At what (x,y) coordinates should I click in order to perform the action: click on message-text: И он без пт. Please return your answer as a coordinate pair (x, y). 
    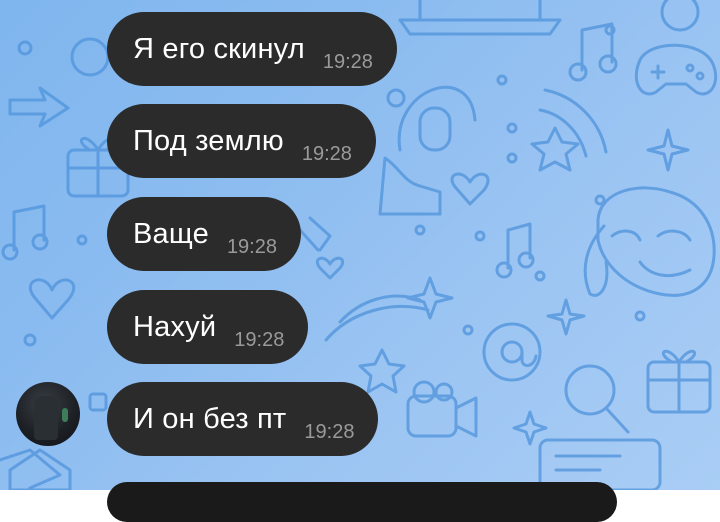
    Looking at the image, I should click on (210, 418).